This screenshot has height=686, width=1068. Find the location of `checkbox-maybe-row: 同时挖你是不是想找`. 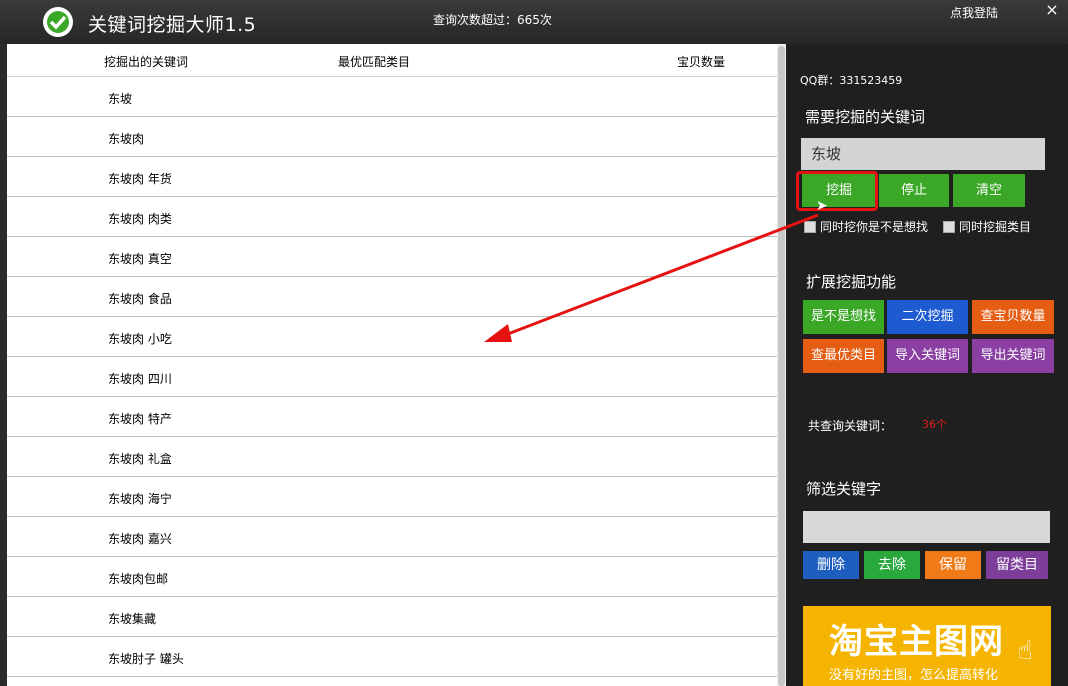

checkbox-maybe-row: 同时挖你是不是想找 is located at coordinates (866, 226).